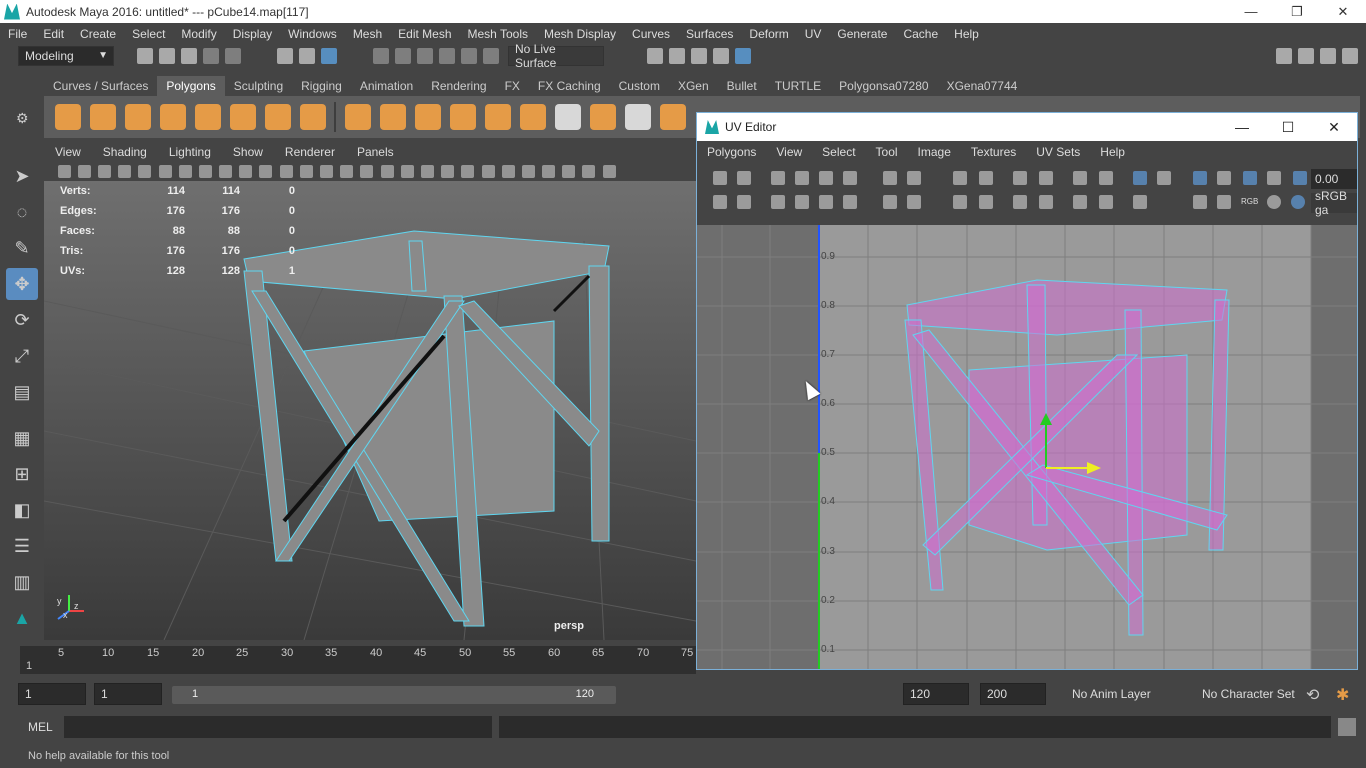 The height and width of the screenshot is (768, 1366). What do you see at coordinates (207, 117) in the screenshot?
I see `poly-plane-icon` at bounding box center [207, 117].